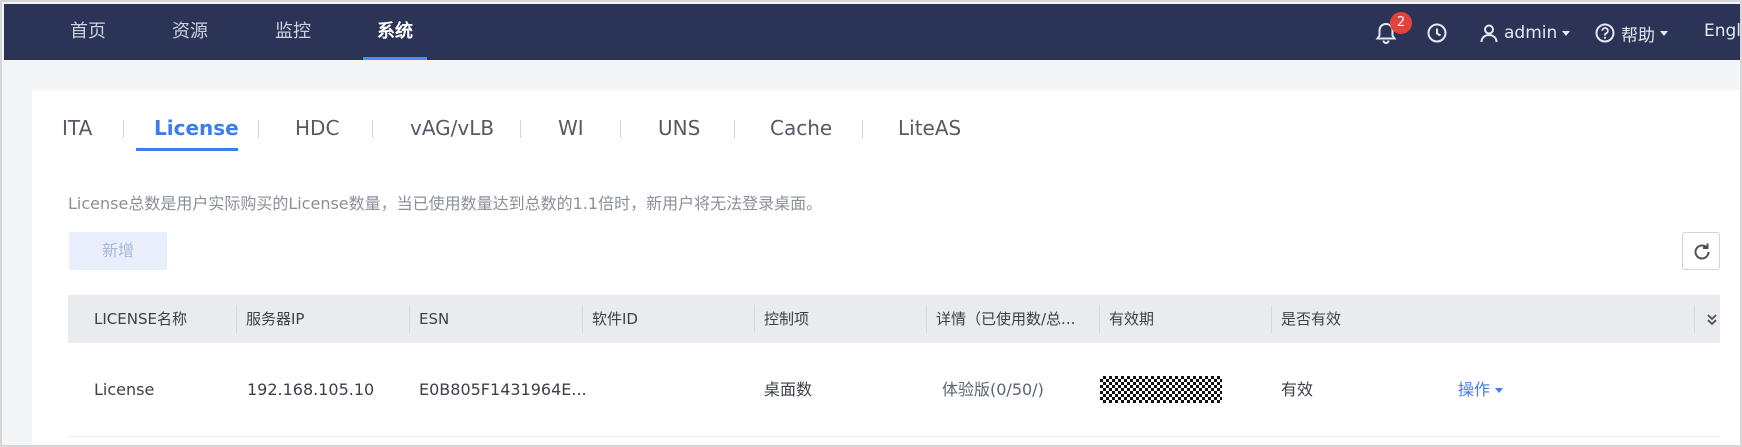  What do you see at coordinates (190, 32) in the screenshot?
I see `nav-item-resources: 资源` at bounding box center [190, 32].